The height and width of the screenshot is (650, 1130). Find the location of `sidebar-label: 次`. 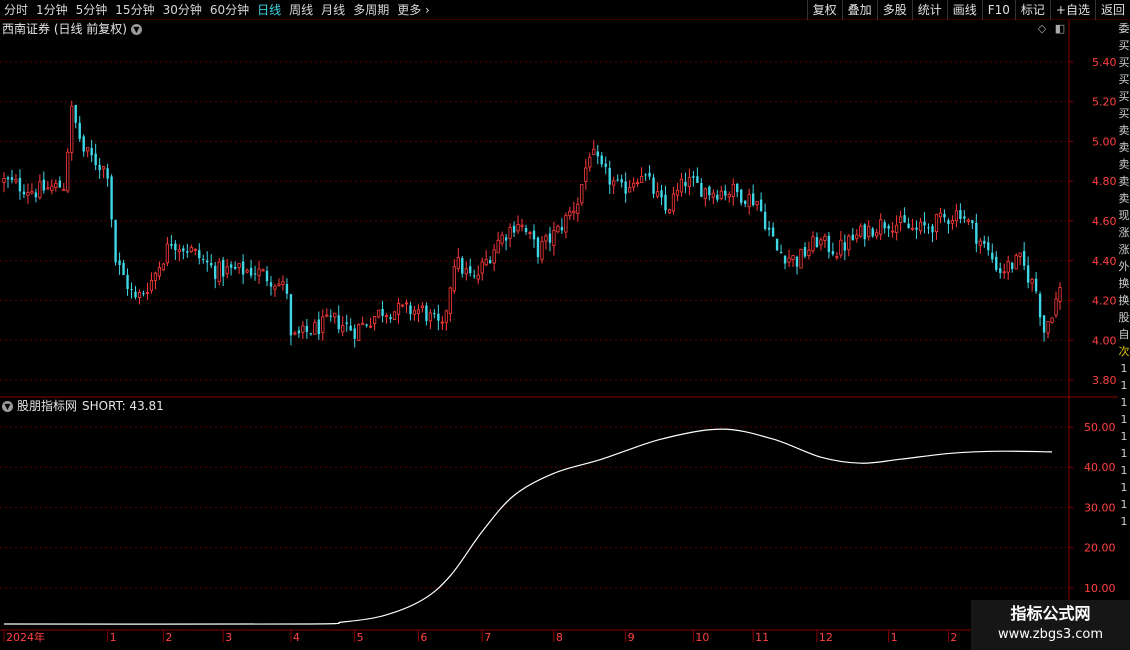

sidebar-label: 次 is located at coordinates (1124, 351).